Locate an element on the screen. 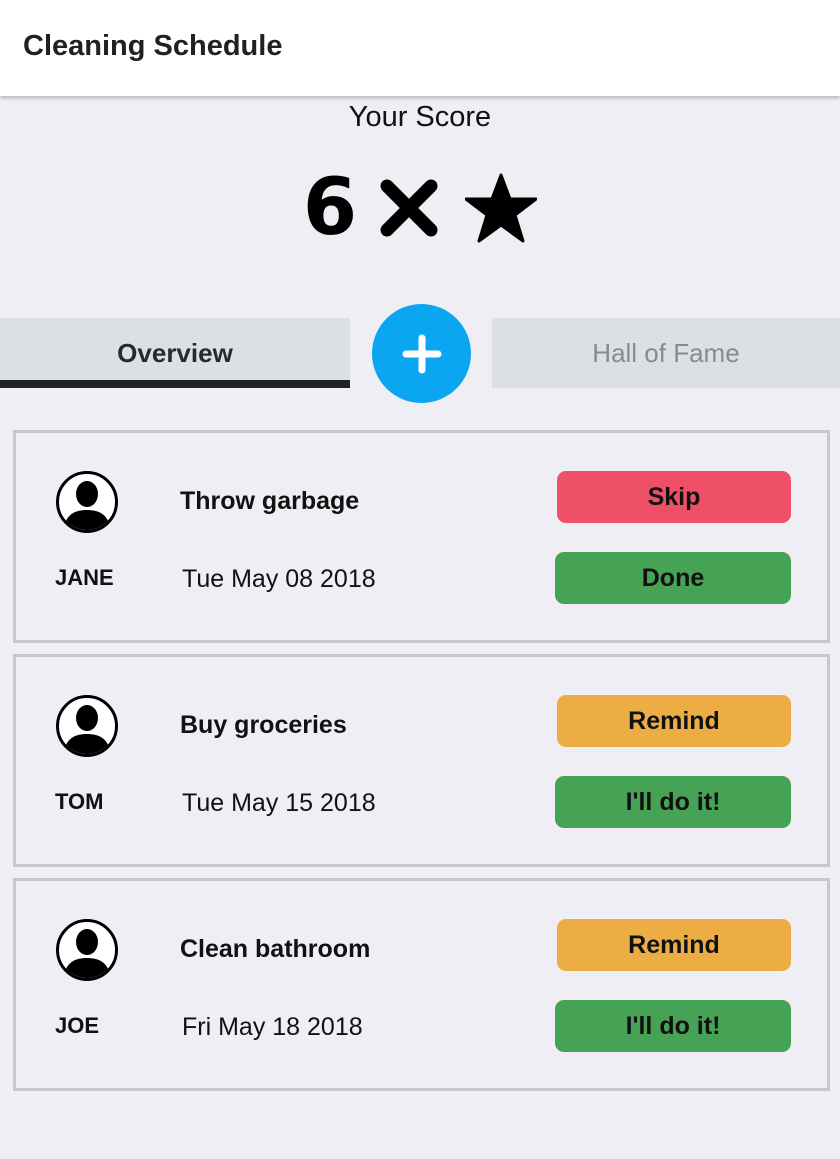 The image size is (840, 1159). app-bar: Cleaning Schedule is located at coordinates (420, 48).